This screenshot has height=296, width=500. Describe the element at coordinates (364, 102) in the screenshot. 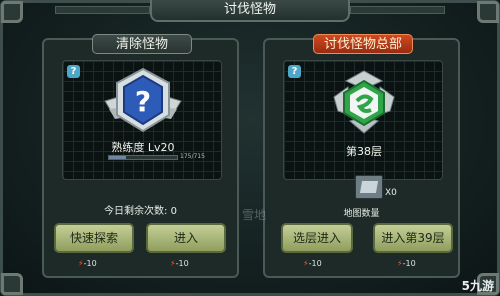

I see `green-hq-emblem-icon` at that location.